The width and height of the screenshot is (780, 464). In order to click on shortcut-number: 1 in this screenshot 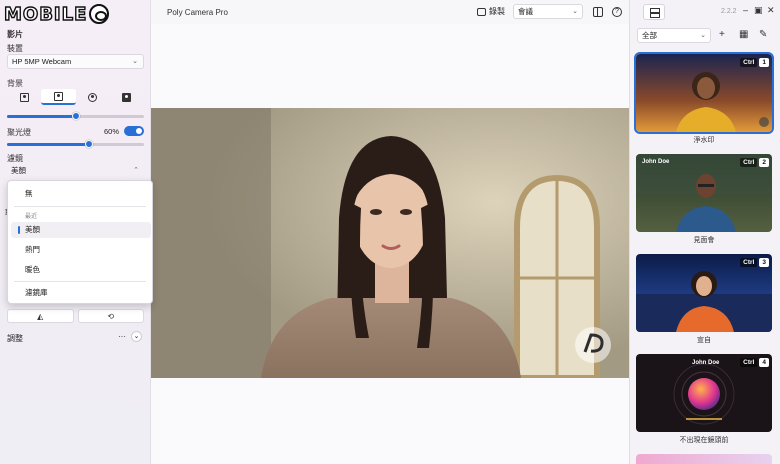, I will do `click(764, 62)`.